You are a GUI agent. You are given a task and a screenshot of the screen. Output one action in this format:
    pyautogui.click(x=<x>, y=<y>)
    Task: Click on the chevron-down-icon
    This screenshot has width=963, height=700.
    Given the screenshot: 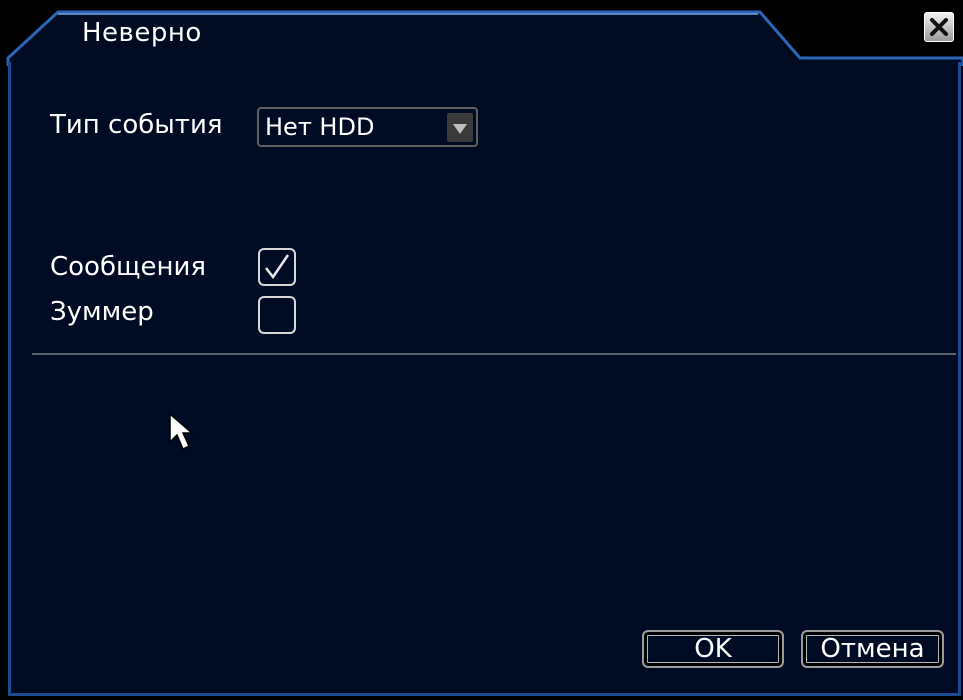 What is the action you would take?
    pyautogui.click(x=460, y=127)
    